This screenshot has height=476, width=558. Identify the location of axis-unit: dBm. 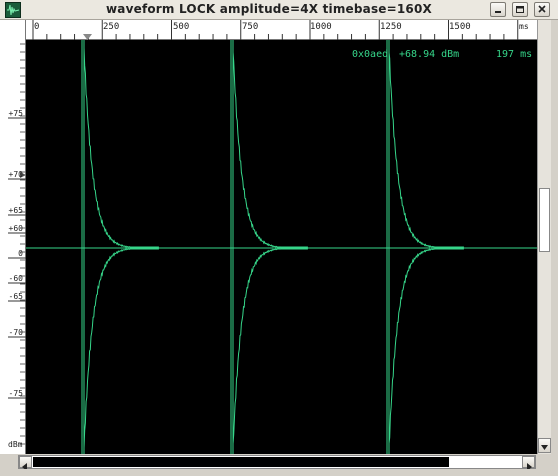
(15, 444).